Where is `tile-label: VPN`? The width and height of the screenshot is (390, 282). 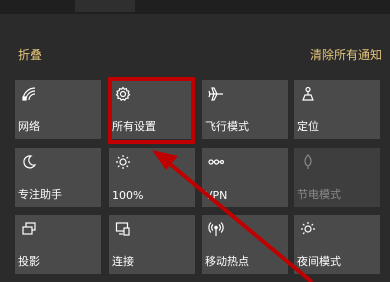 tile-label: VPN is located at coordinates (216, 195).